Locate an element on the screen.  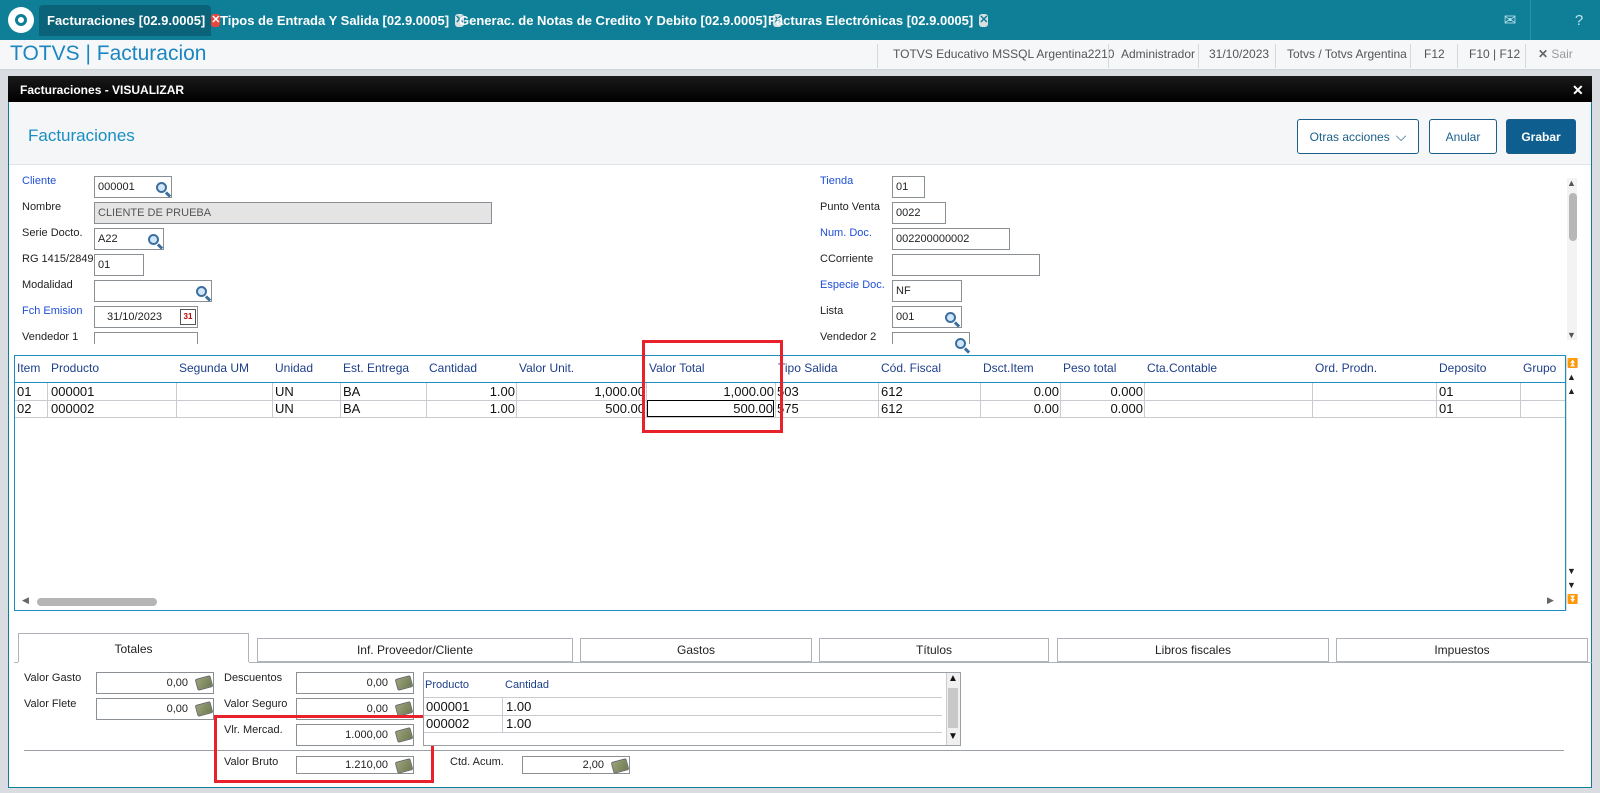
ccorriente-label: CCorriente is located at coordinates (847, 259).